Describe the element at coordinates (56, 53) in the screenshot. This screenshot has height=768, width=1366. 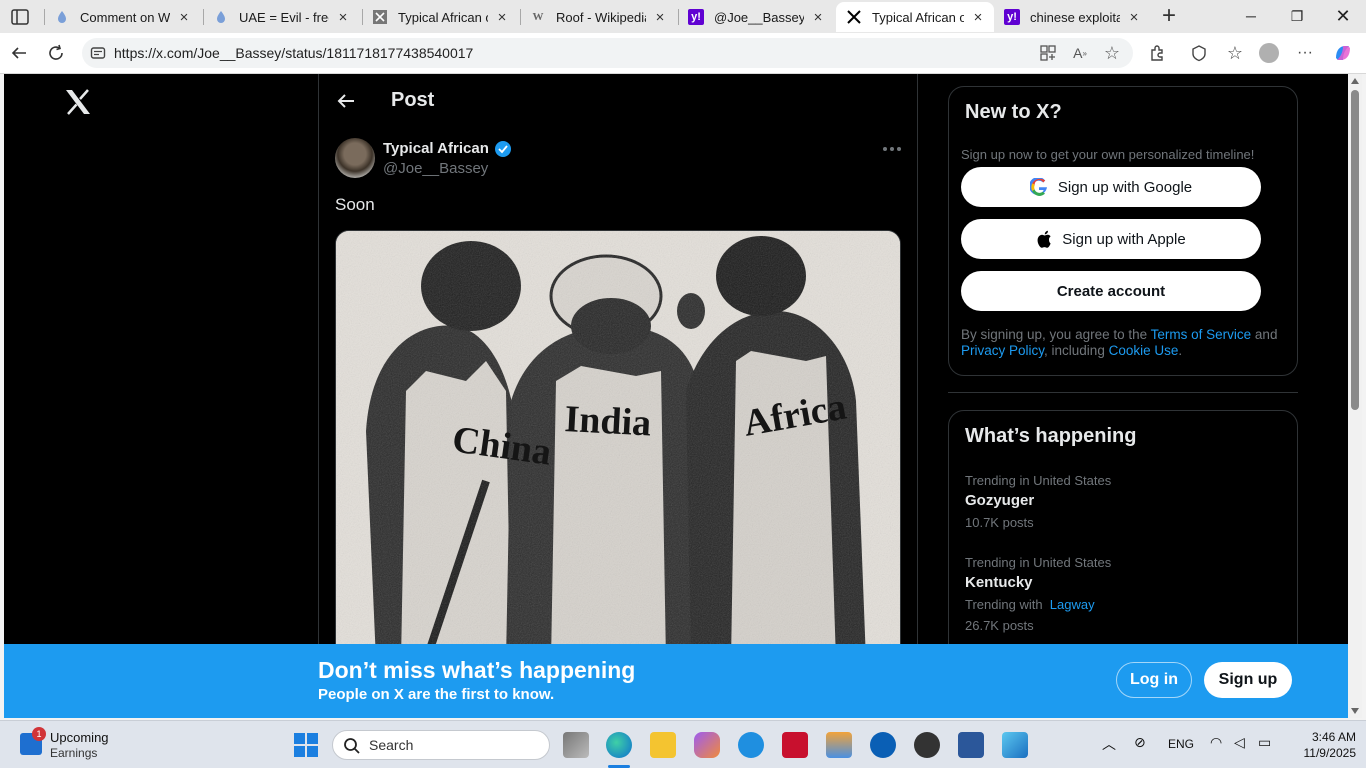
I see `refresh-icon` at that location.